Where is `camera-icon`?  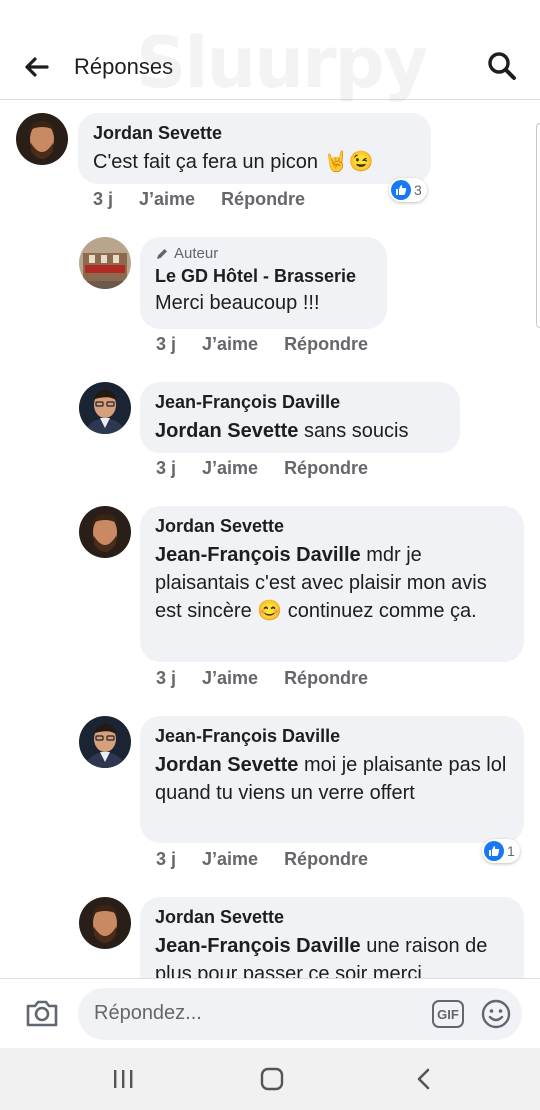
camera-icon is located at coordinates (42, 1013).